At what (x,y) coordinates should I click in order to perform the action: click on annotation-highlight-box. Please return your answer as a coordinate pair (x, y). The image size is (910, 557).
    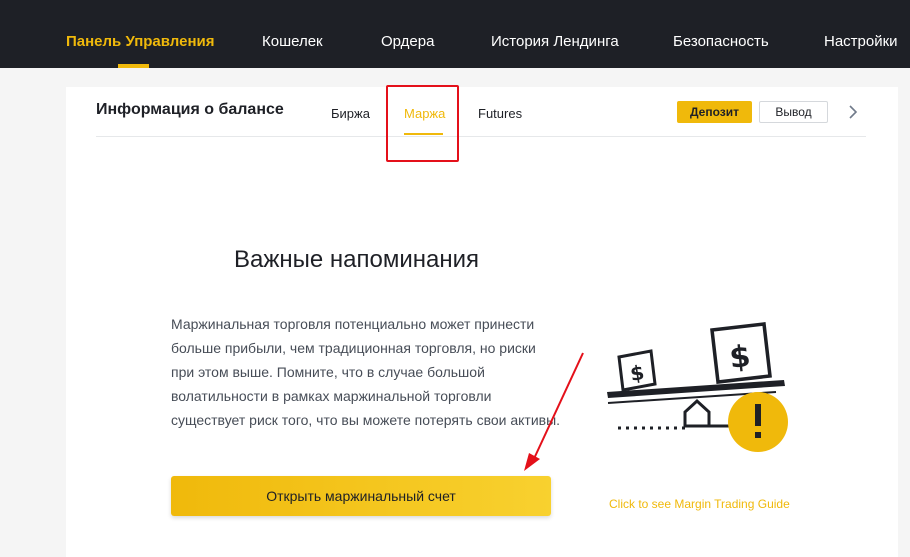
    Looking at the image, I should click on (422, 123).